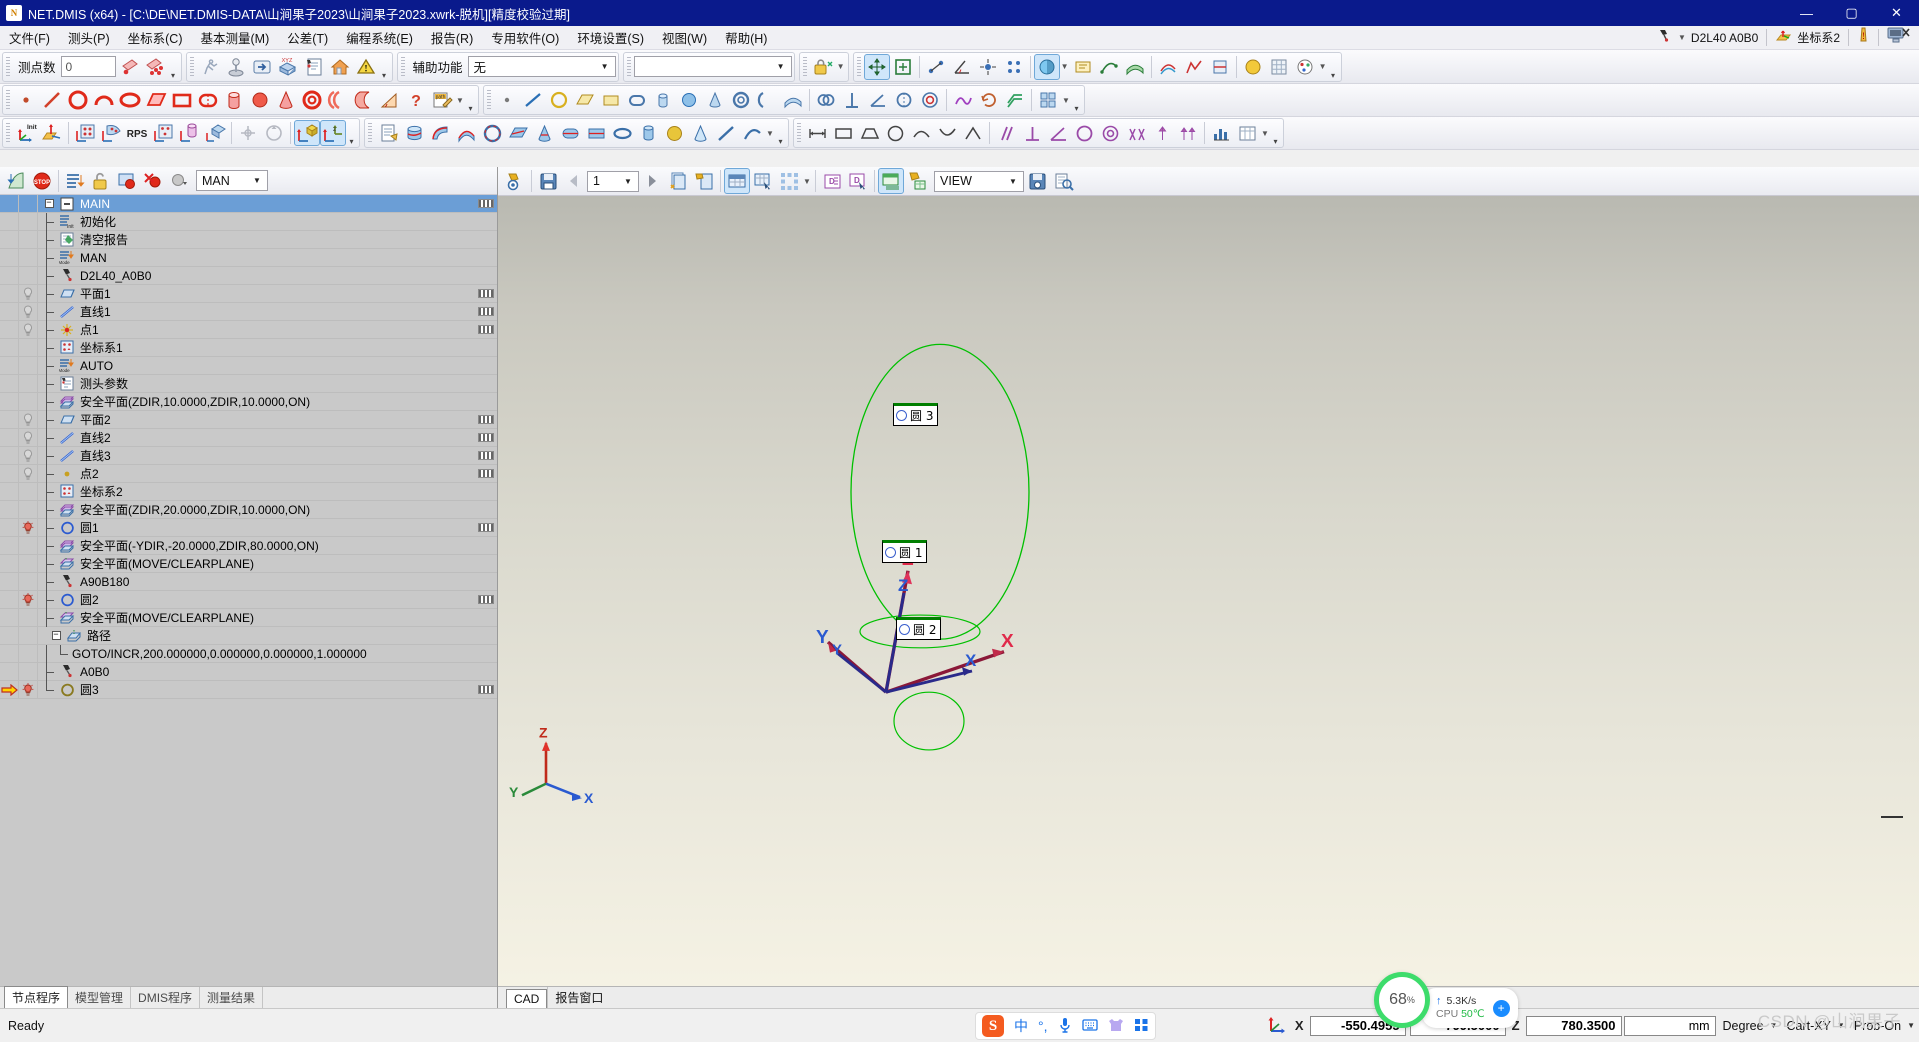  What do you see at coordinates (770, 133) in the screenshot?
I see `report-dropdown-icon: ▼` at bounding box center [770, 133].